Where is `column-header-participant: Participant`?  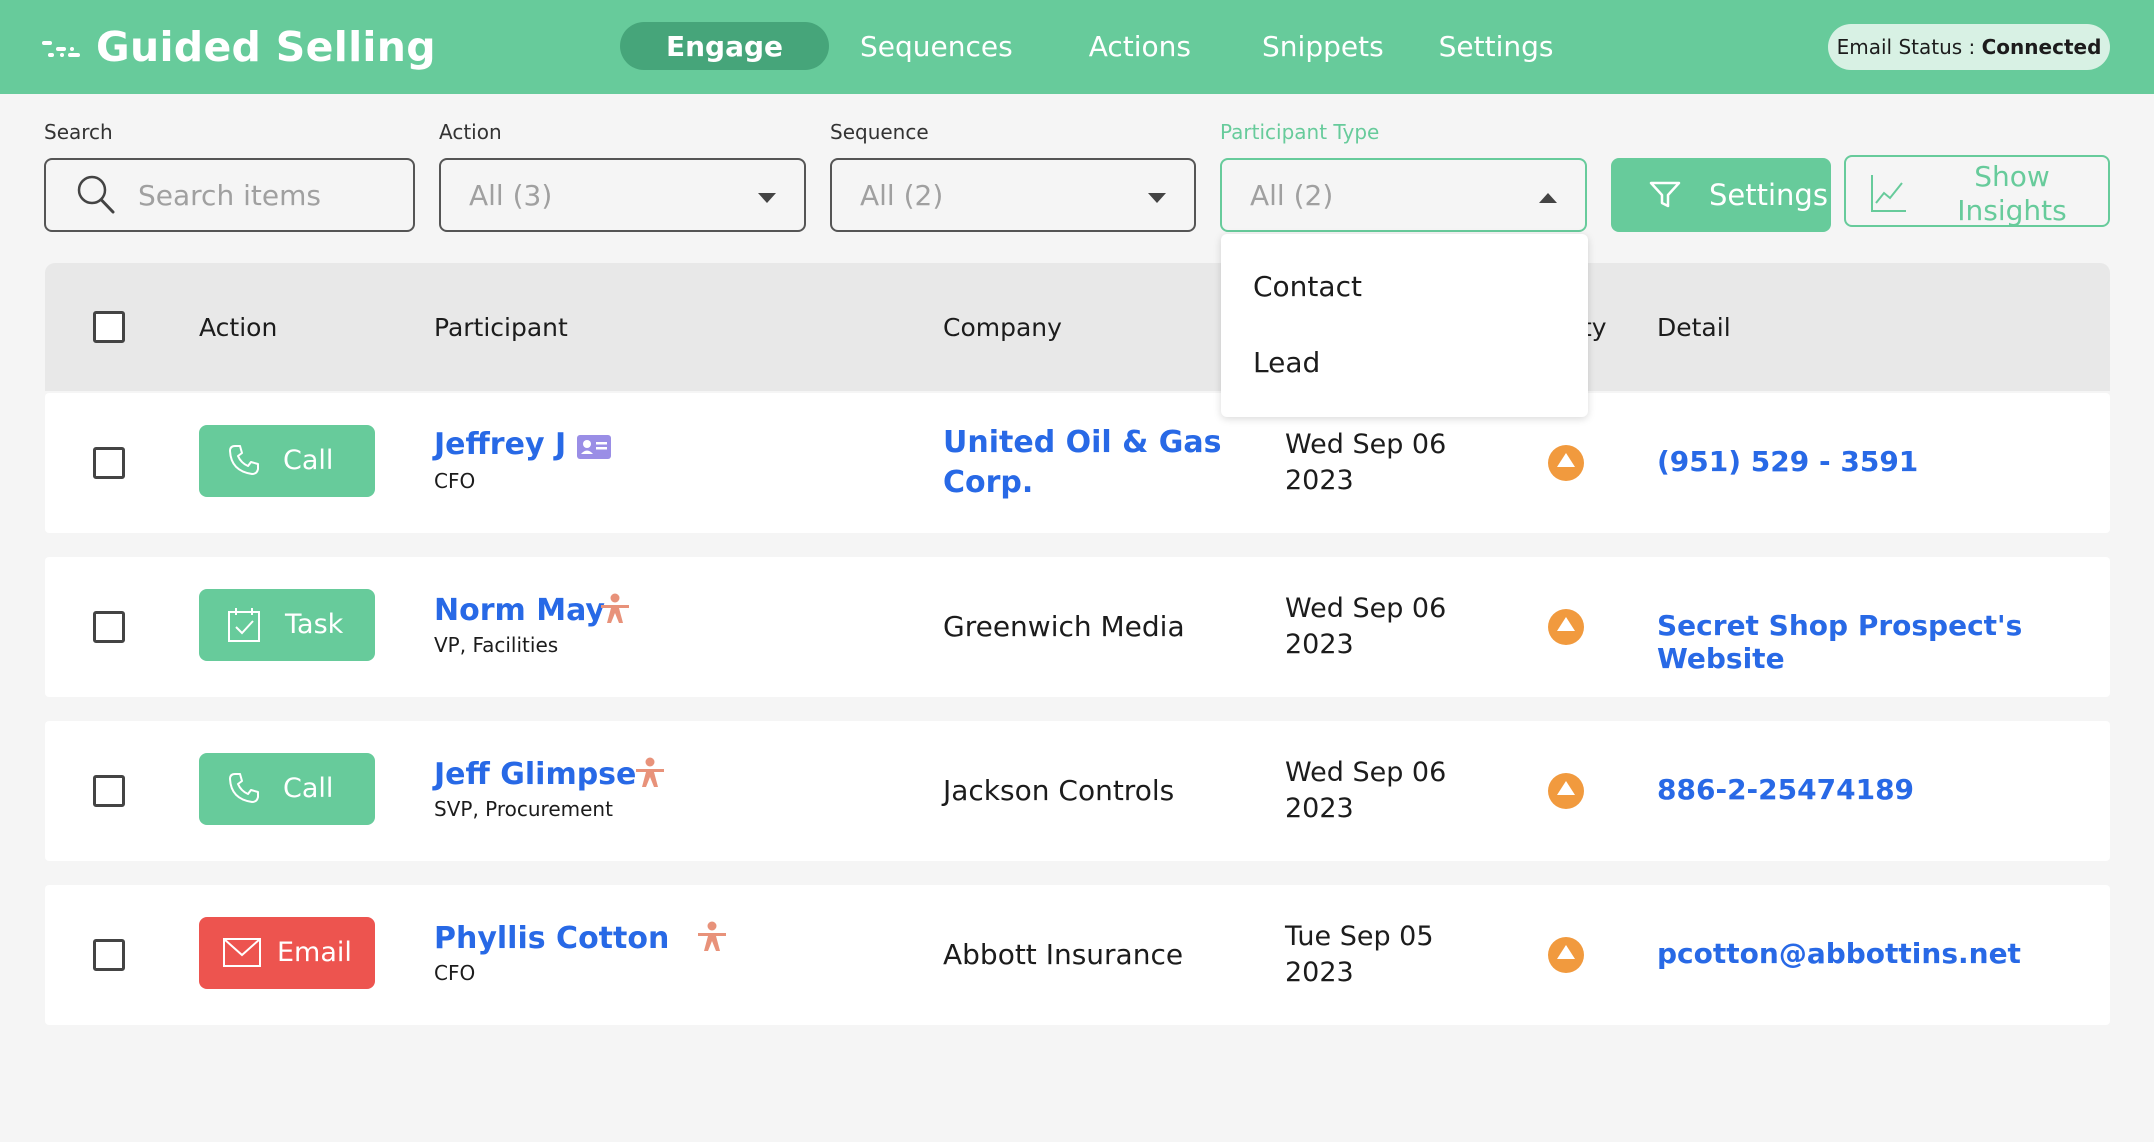 column-header-participant: Participant is located at coordinates (501, 327).